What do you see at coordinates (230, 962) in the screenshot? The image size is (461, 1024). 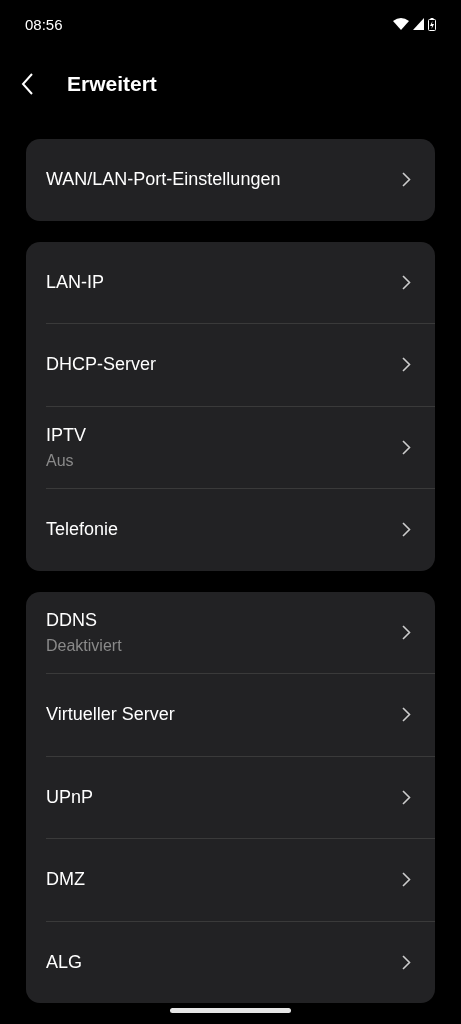 I see `settings-item: ALG` at bounding box center [230, 962].